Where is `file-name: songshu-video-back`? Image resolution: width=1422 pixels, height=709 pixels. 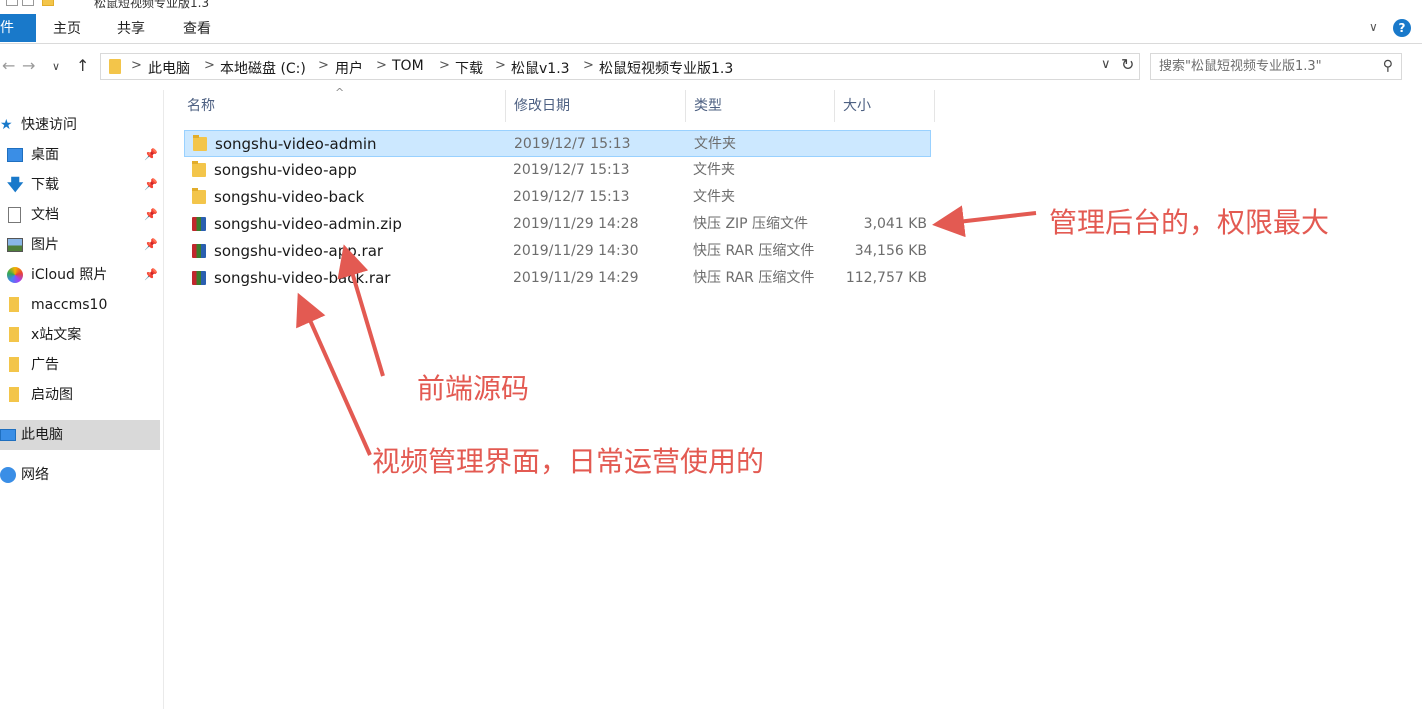
file-name: songshu-video-back is located at coordinates (289, 197).